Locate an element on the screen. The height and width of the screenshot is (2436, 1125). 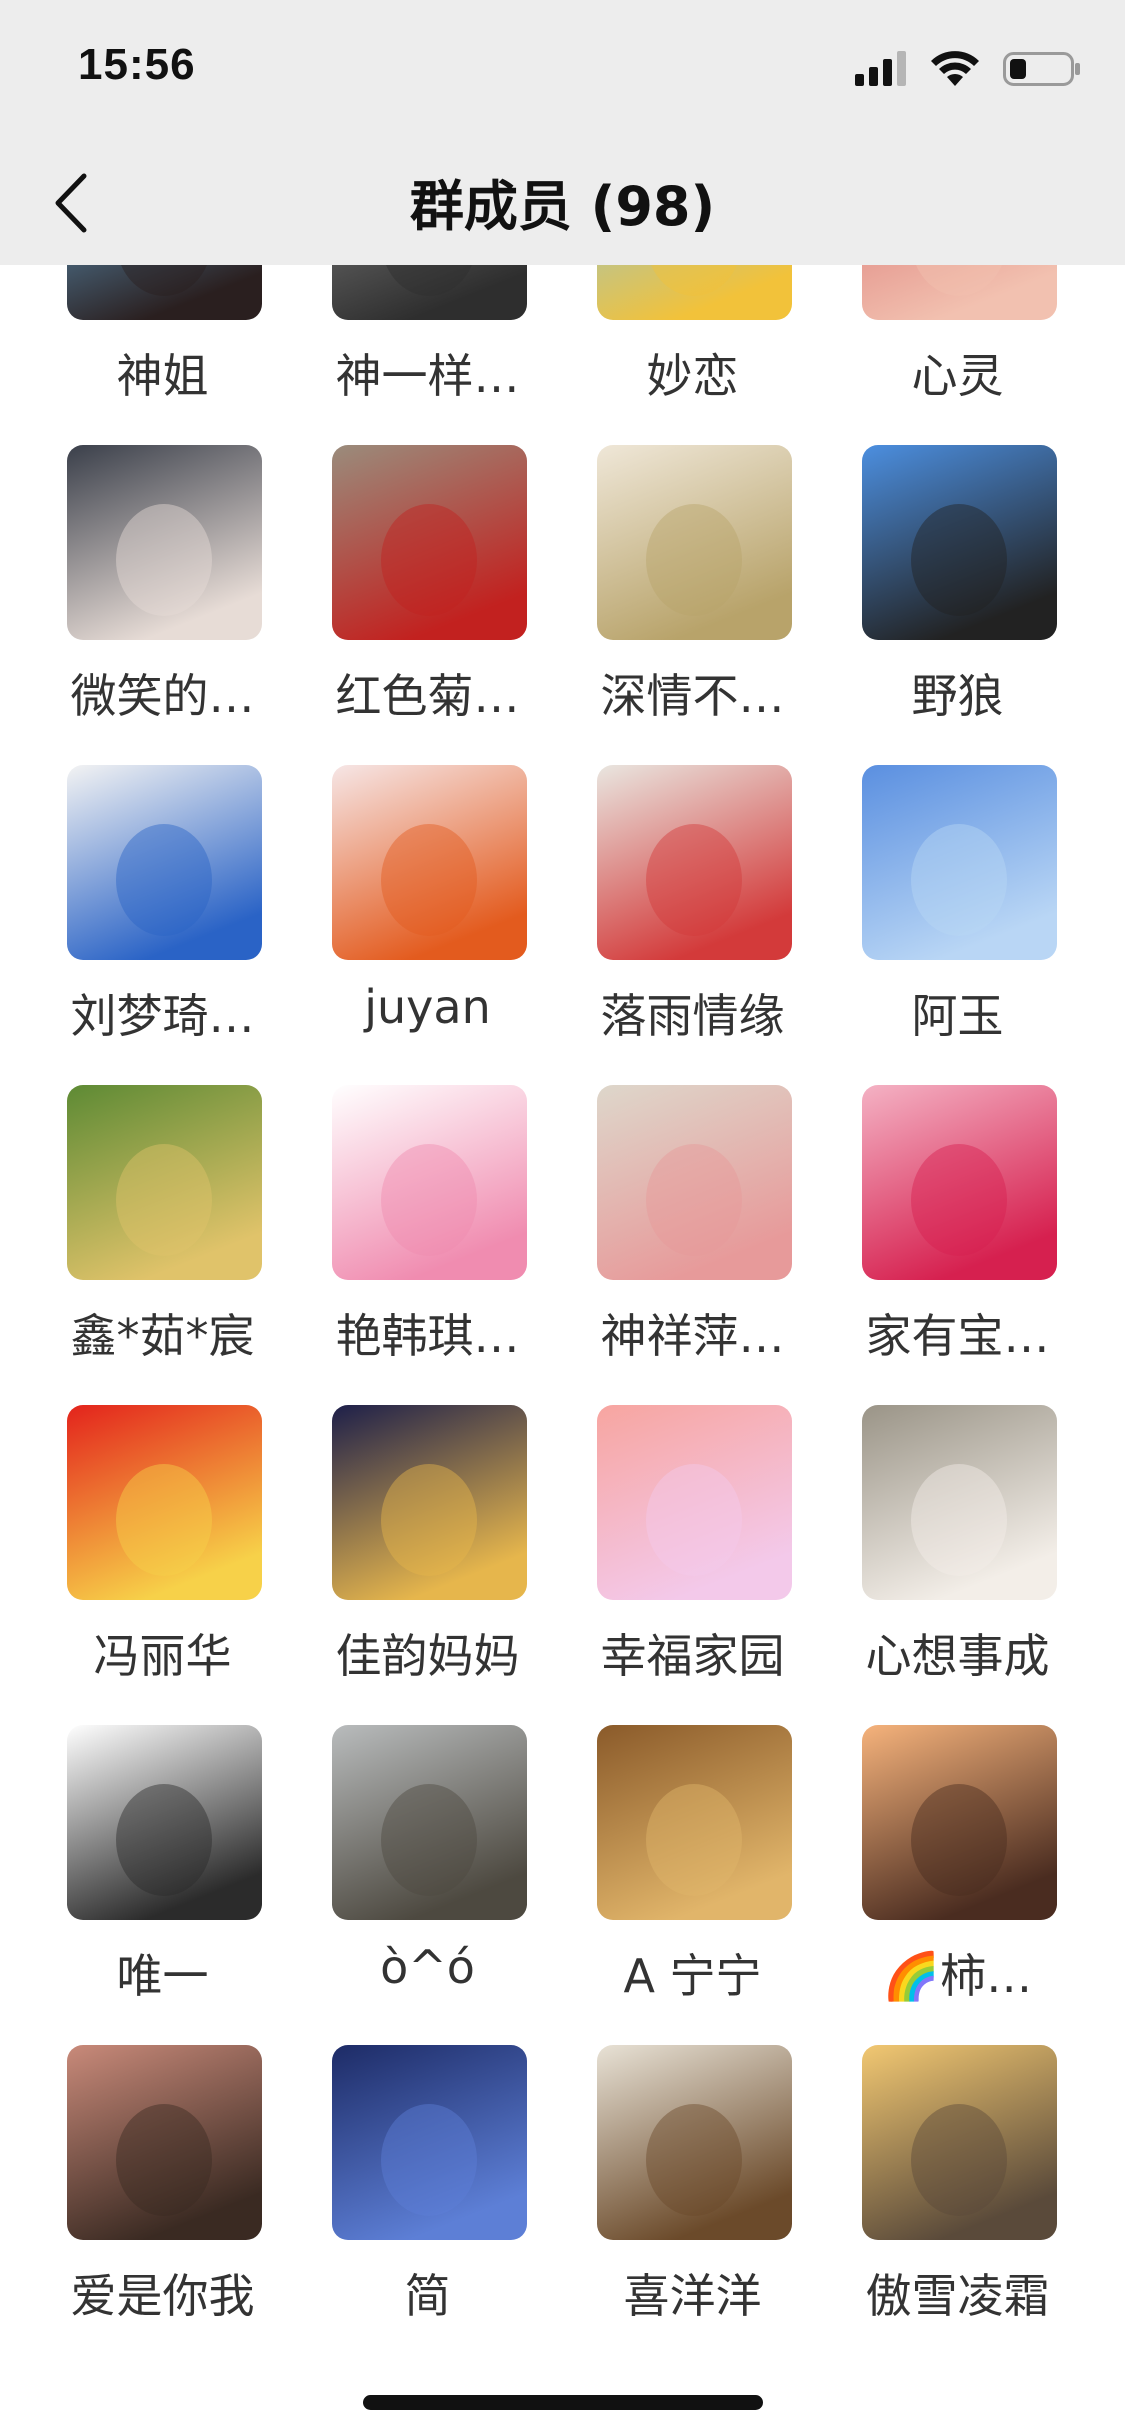
woman-dress-icon is located at coordinates (959, 1502).